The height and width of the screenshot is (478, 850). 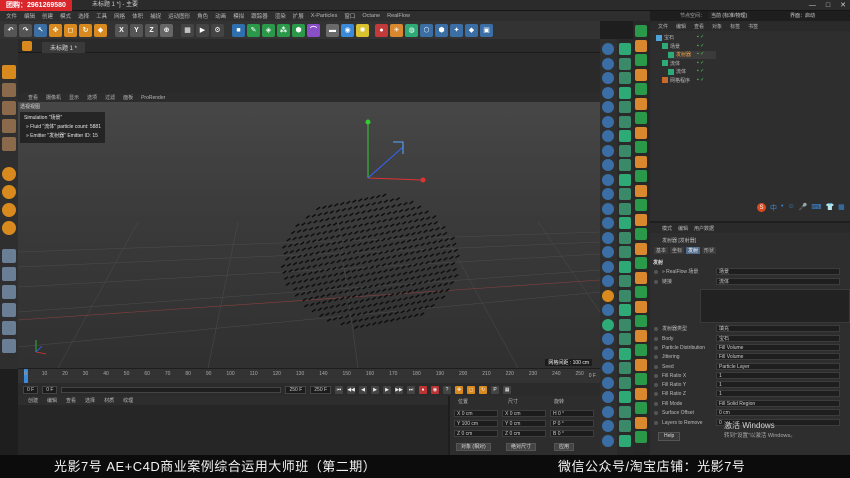 What do you see at coordinates (572, 423) in the screenshot?
I see `rot-p-field: P 0 °` at bounding box center [572, 423].